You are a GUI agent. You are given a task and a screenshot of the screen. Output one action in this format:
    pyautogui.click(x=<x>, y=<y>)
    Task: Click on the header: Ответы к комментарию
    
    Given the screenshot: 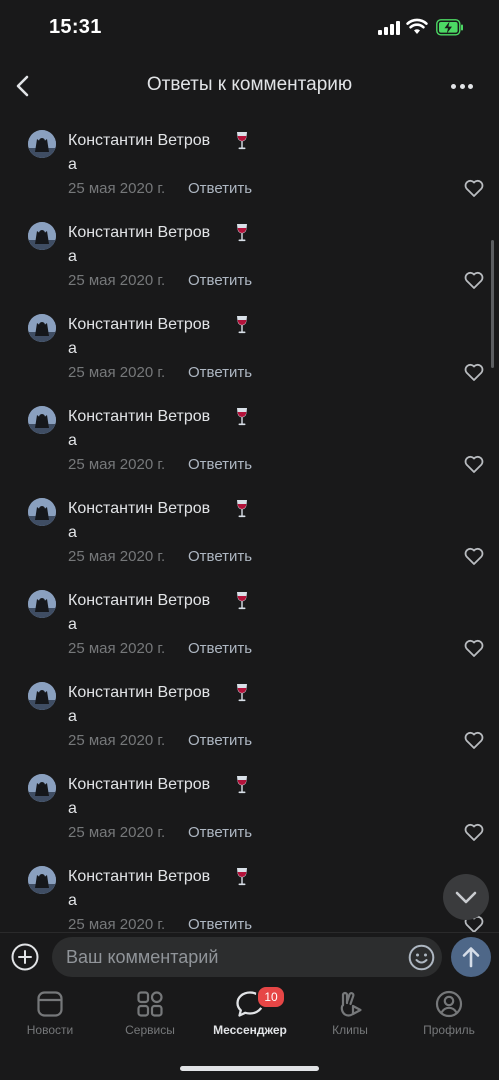 What is the action you would take?
    pyautogui.click(x=249, y=86)
    